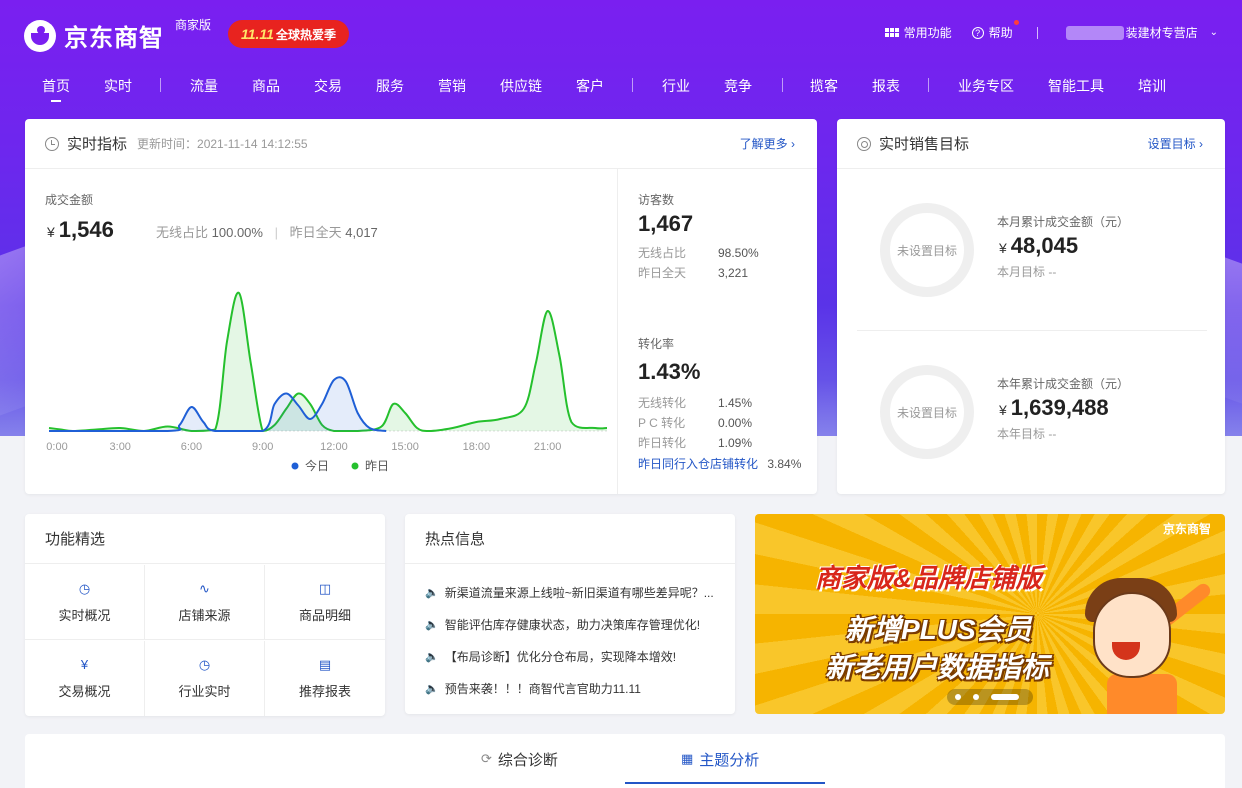 The image size is (1242, 788). Describe the element at coordinates (521, 86) in the screenshot. I see `nav-item-7: 供应链` at that location.